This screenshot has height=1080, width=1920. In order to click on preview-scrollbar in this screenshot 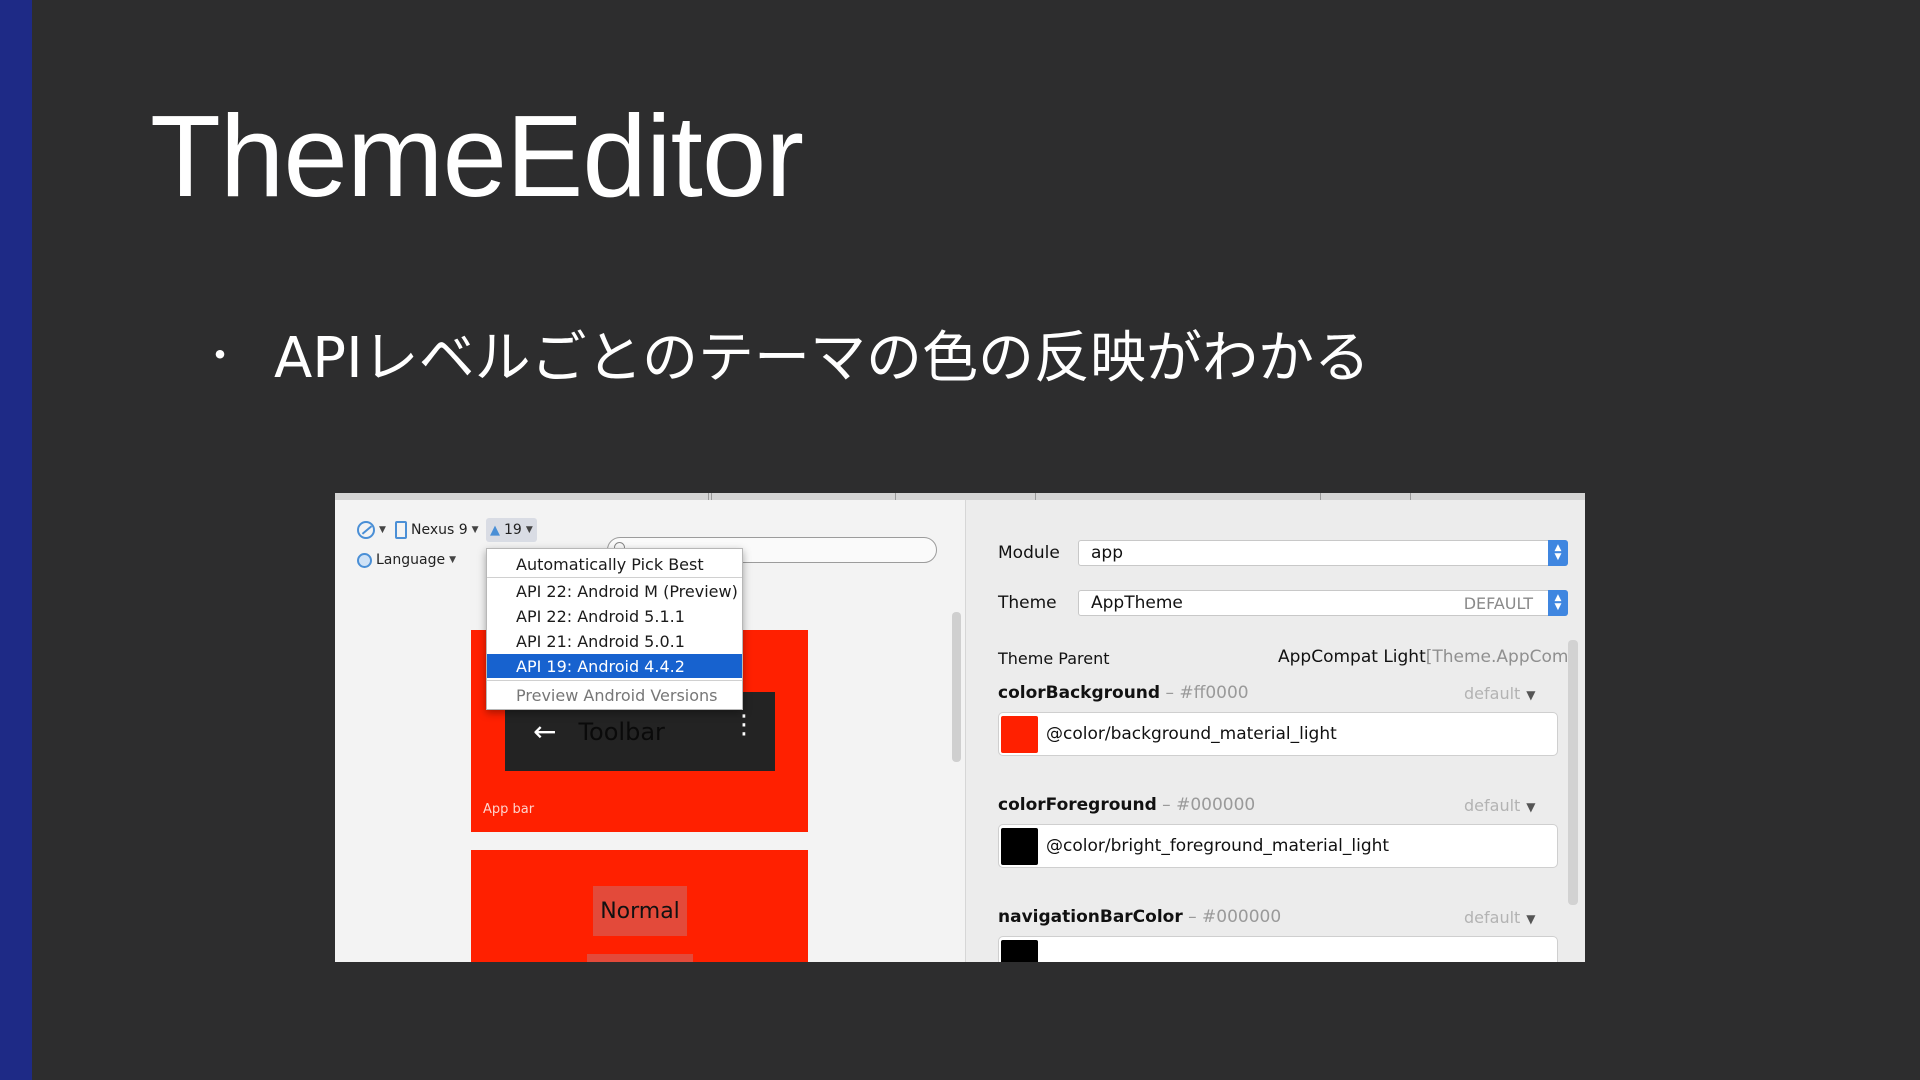, I will do `click(956, 687)`.